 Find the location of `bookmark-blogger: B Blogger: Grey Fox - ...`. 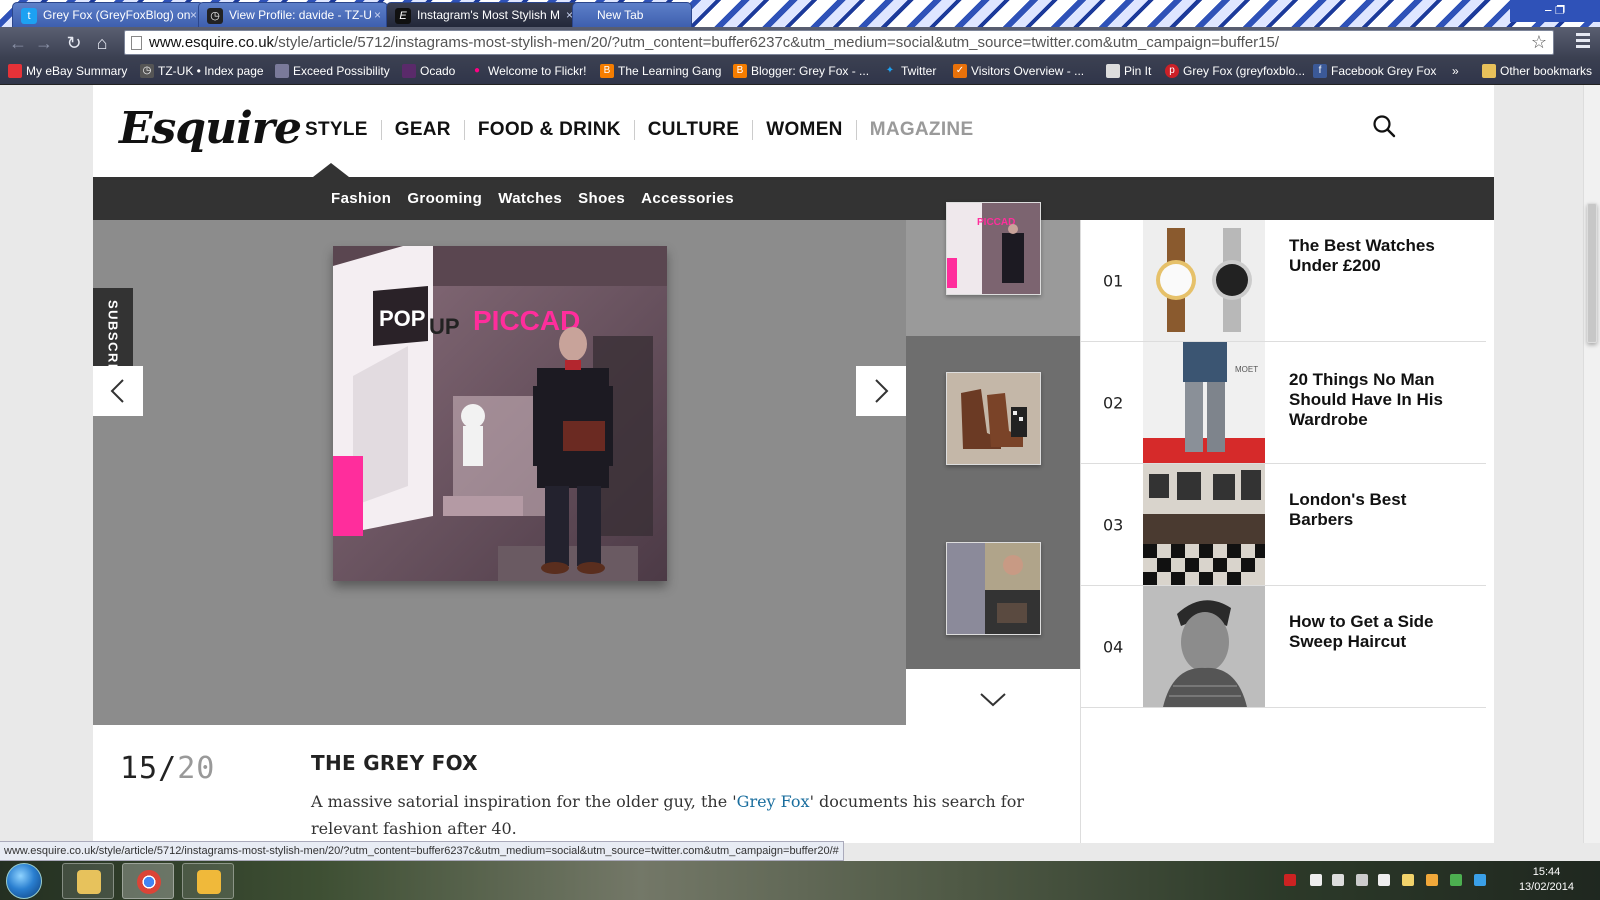

bookmark-blogger: B Blogger: Grey Fox - ... is located at coordinates (800, 71).